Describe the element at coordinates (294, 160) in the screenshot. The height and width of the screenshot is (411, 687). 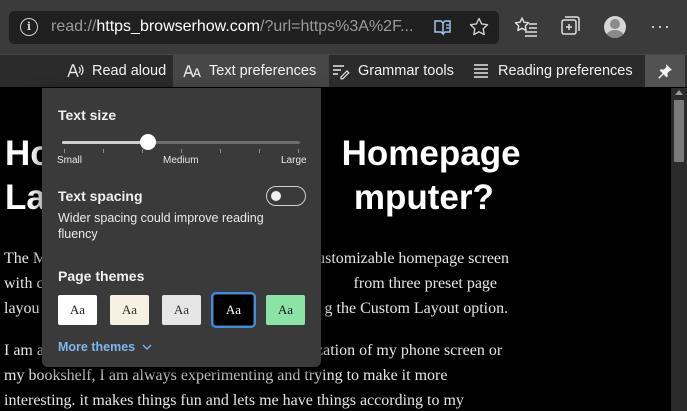
I see `text-size-large-label: Large` at that location.